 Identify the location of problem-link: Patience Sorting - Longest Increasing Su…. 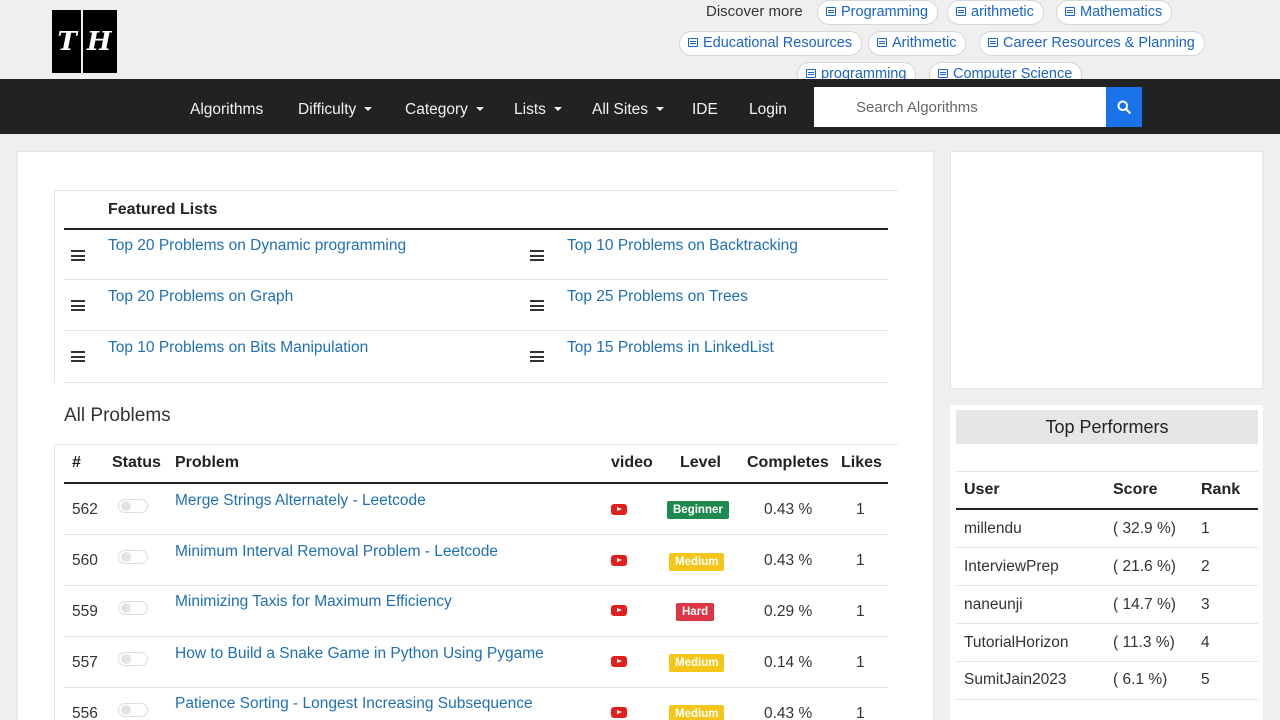
(354, 704).